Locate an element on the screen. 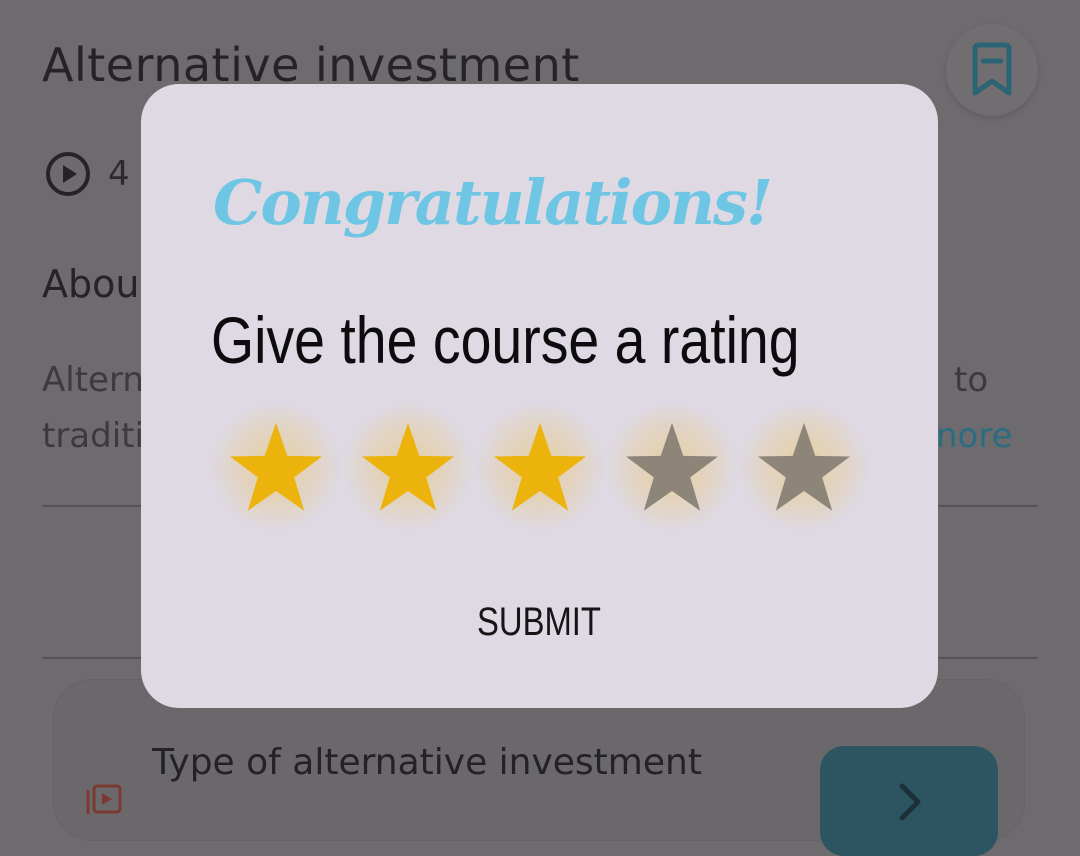 This screenshot has height=856, width=1080. bookmark-button is located at coordinates (992, 70).